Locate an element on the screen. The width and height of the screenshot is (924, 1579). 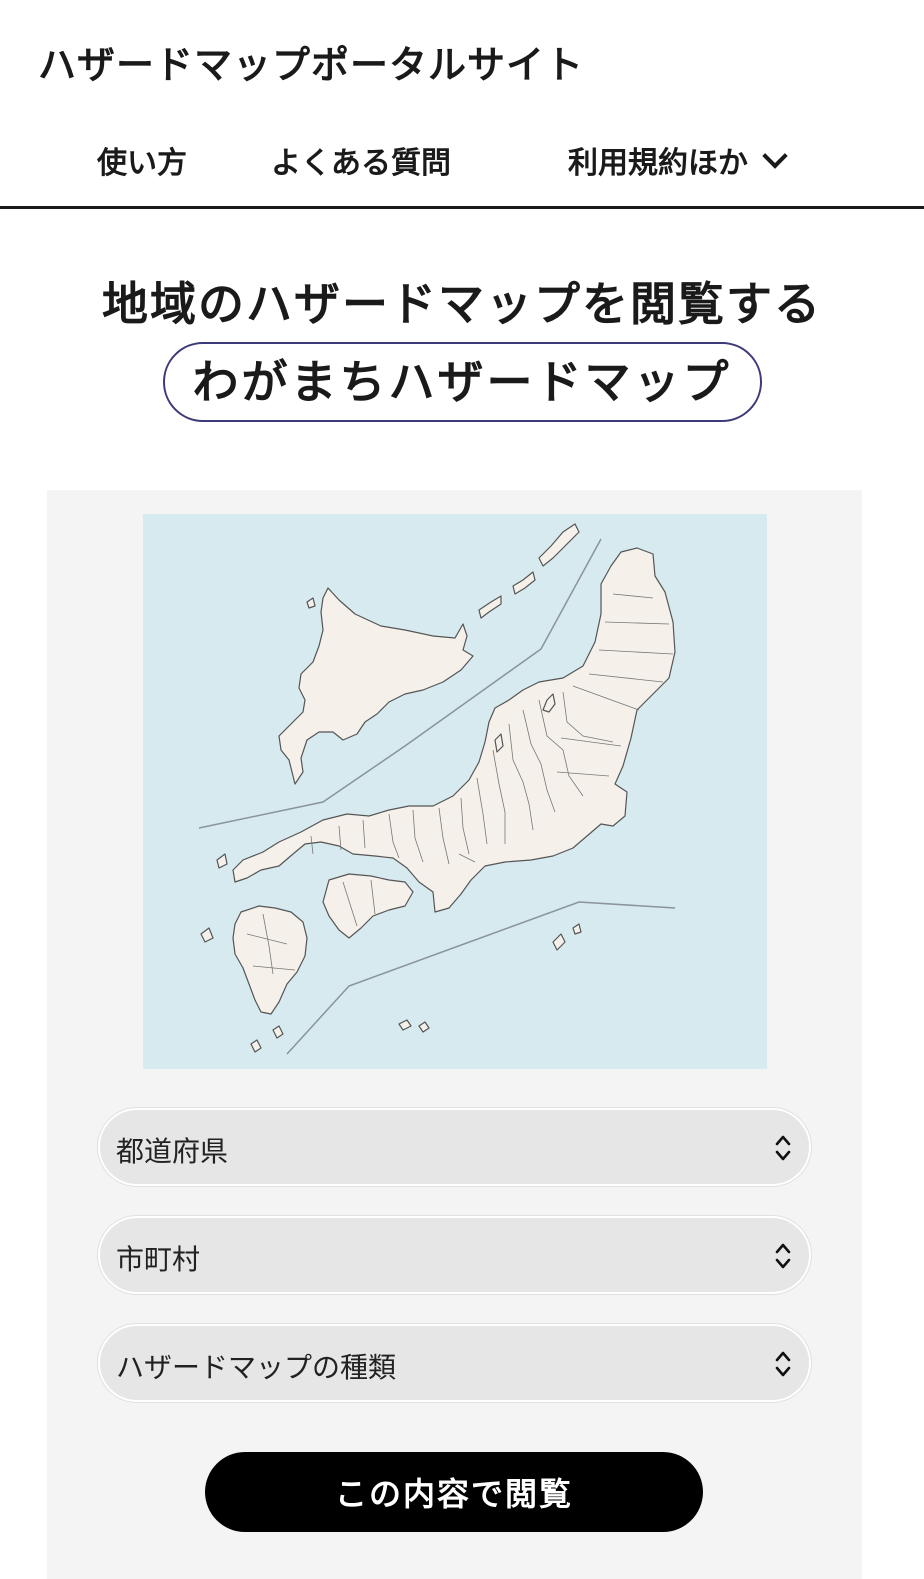
nav-item-terms: 利用規約ほか is located at coordinates (678, 160).